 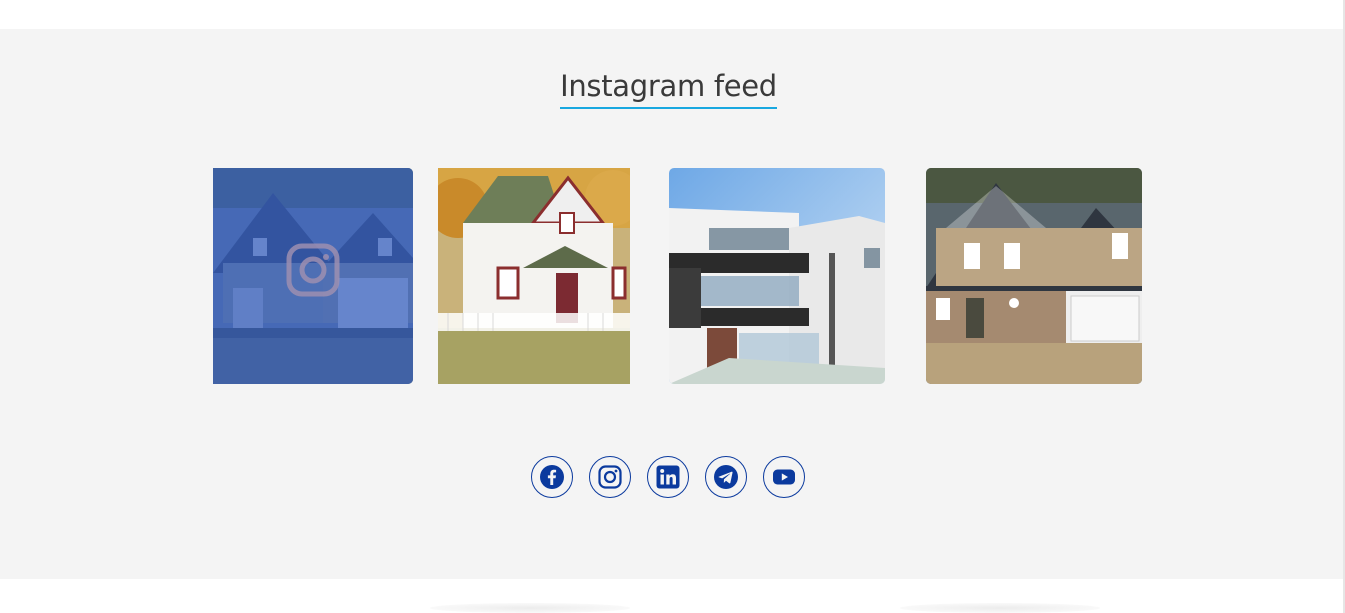 I want to click on telegram-link, so click(x=726, y=477).